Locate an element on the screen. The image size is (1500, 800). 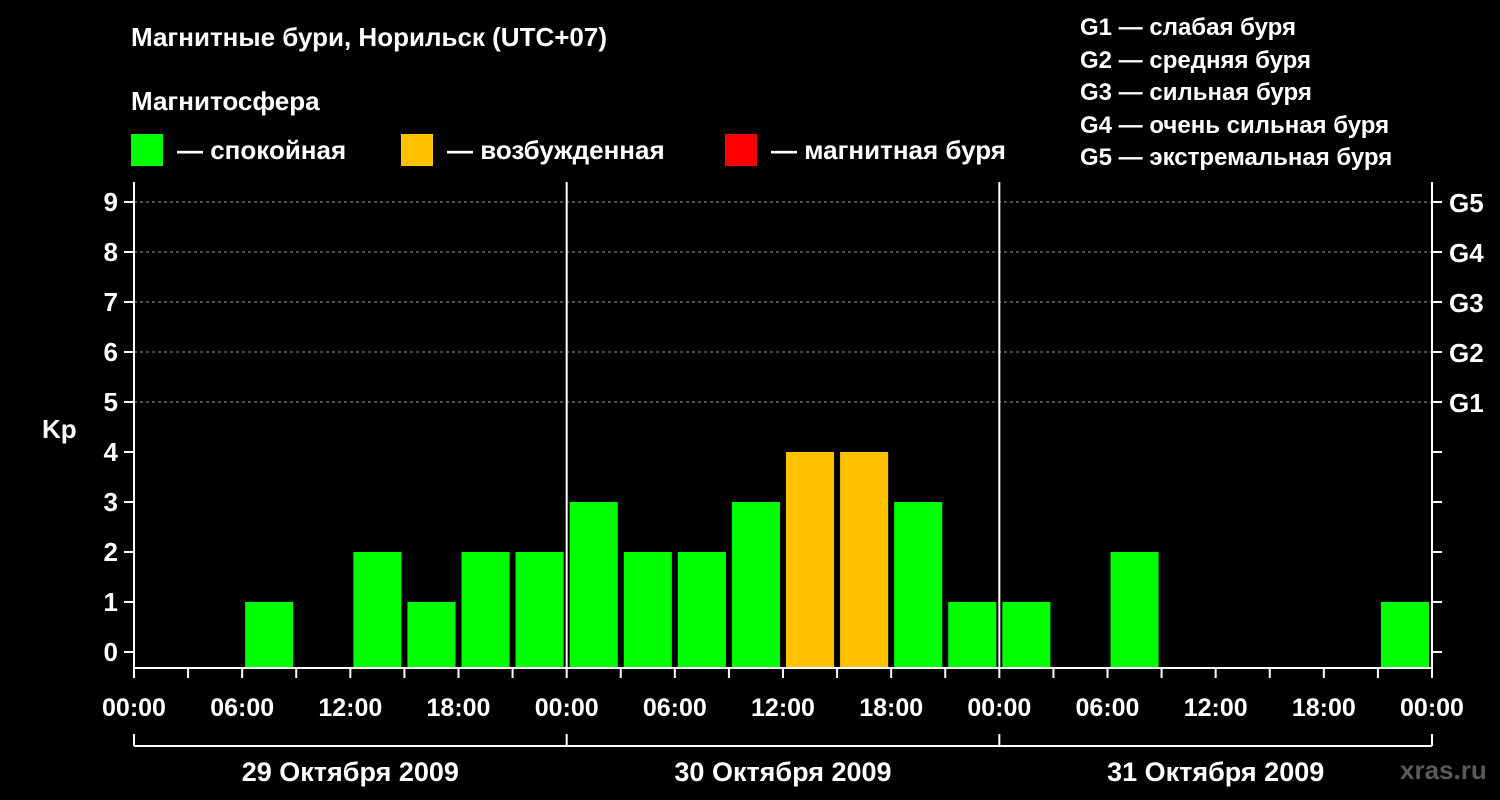
g-level-label: G1 is located at coordinates (1466, 403).